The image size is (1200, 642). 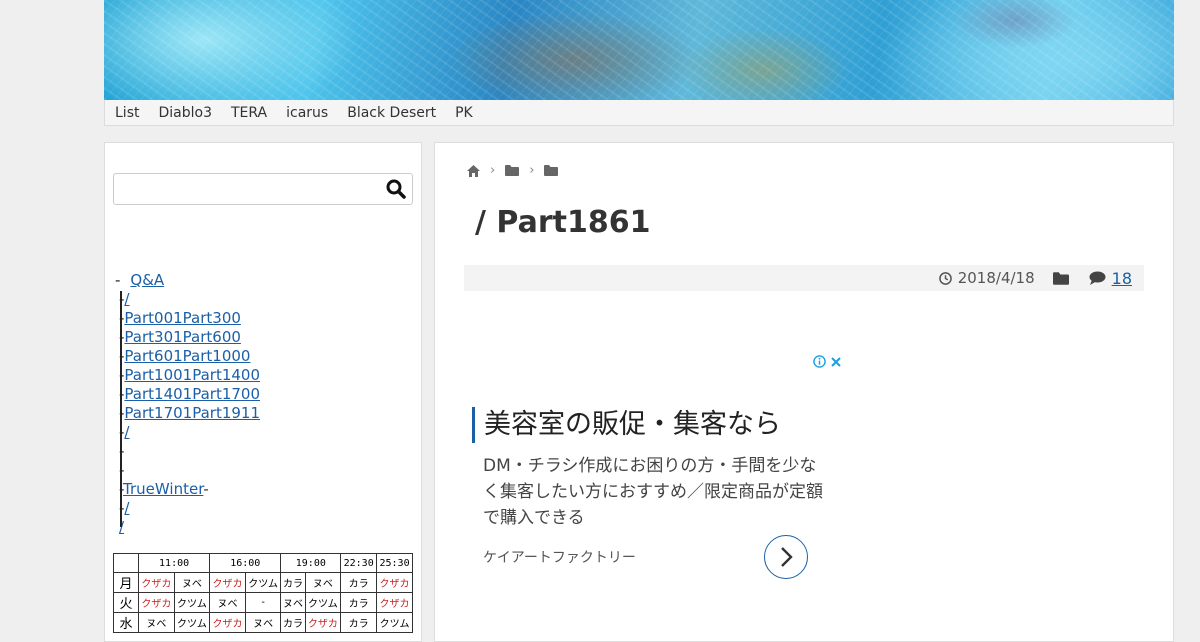 I want to click on tree-link: Part301Part600, so click(x=182, y=337).